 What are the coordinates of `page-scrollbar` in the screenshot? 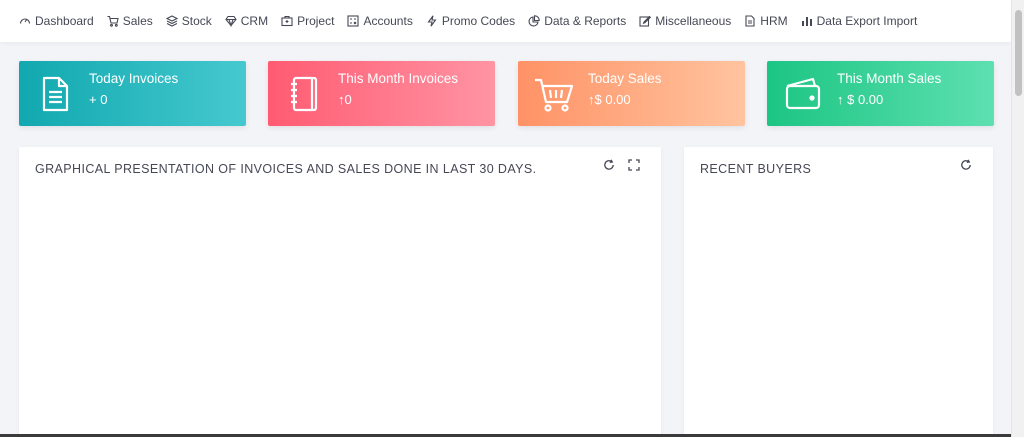 It's located at (1017, 218).